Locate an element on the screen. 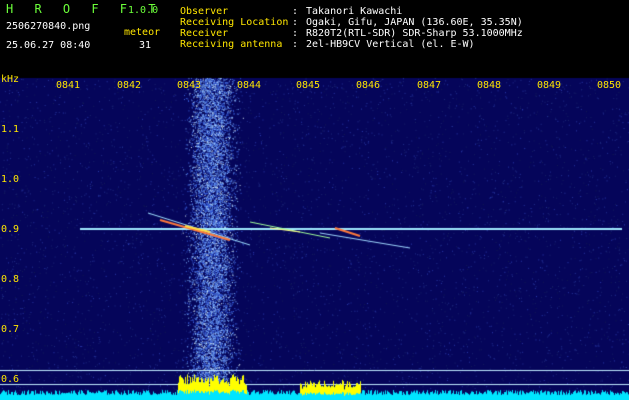 The width and height of the screenshot is (629, 400). info-value-observer: Takanori Kawachi is located at coordinates (354, 11).